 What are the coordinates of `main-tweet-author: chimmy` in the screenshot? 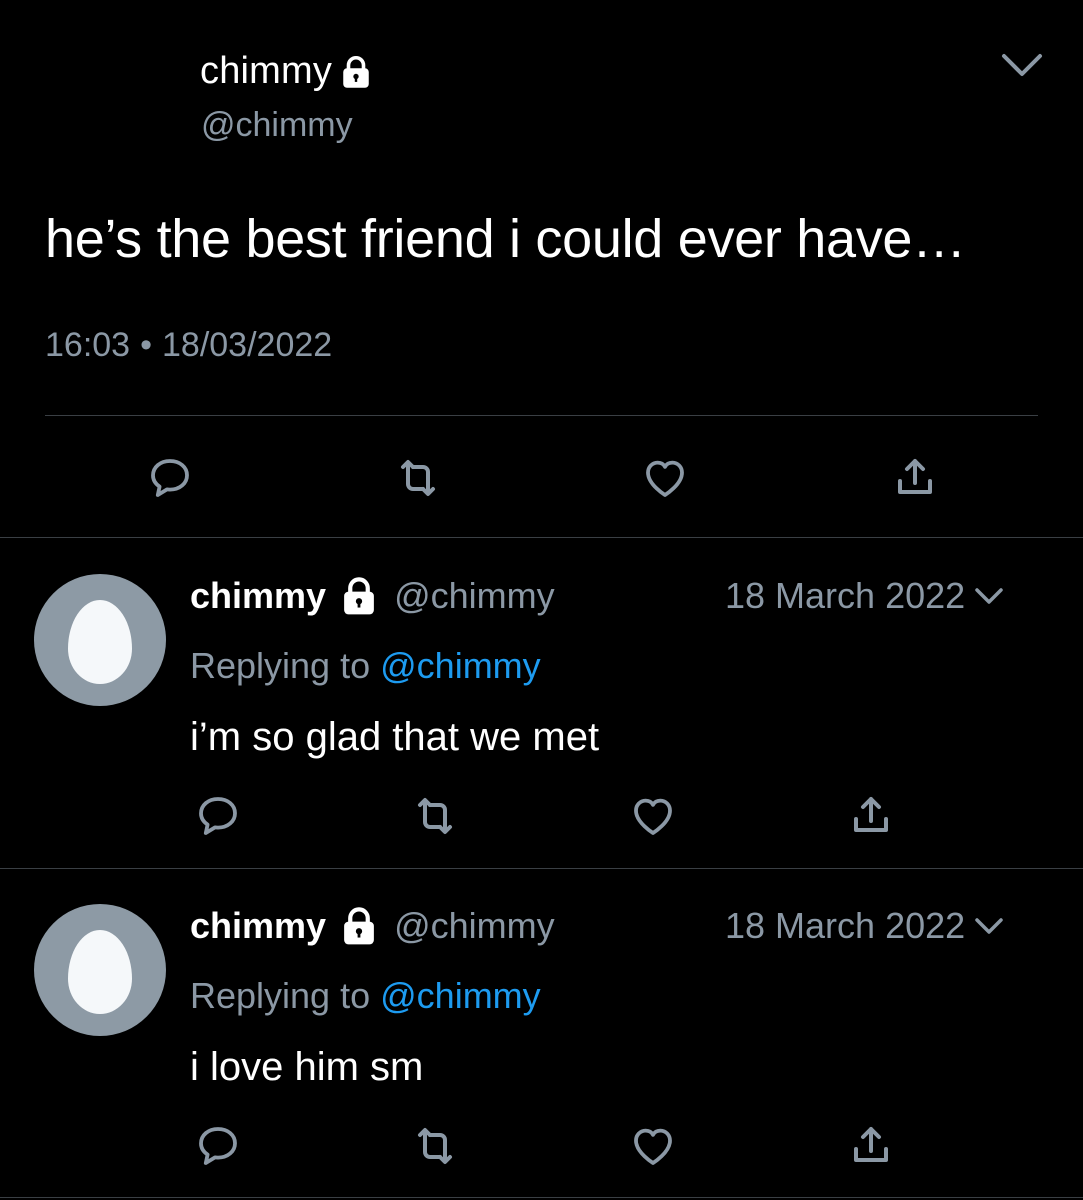 It's located at (287, 71).